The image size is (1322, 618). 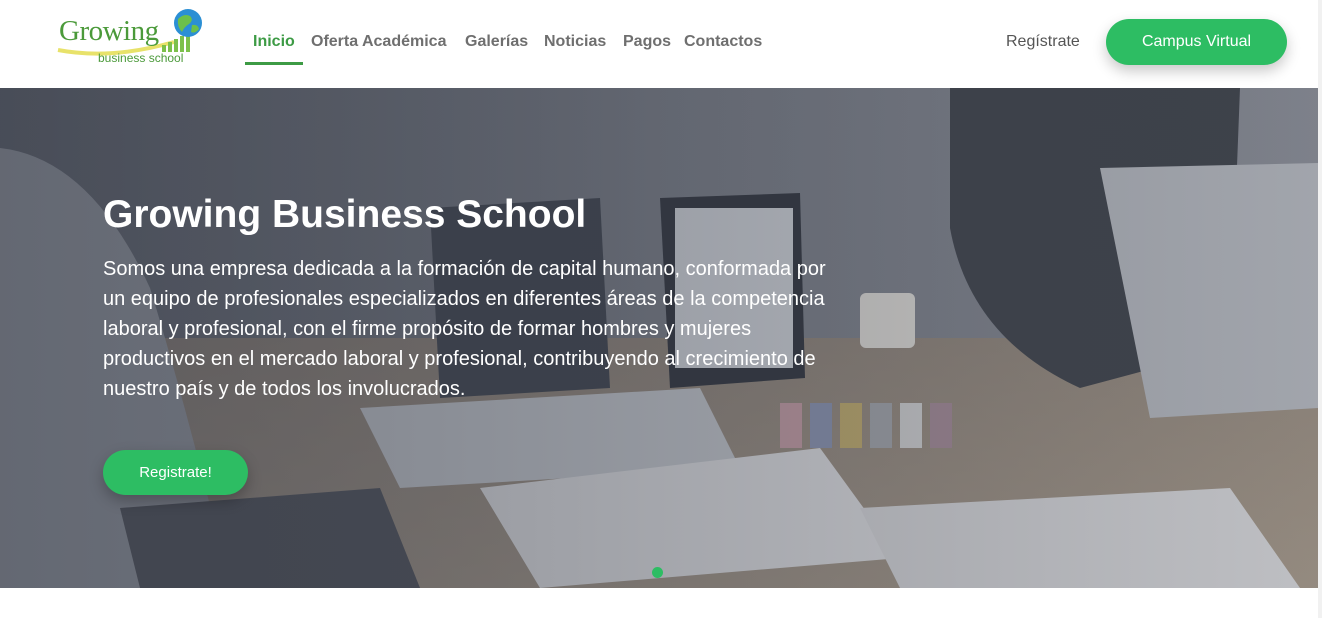 I want to click on register-cta-button: Registrate!, so click(x=175, y=472).